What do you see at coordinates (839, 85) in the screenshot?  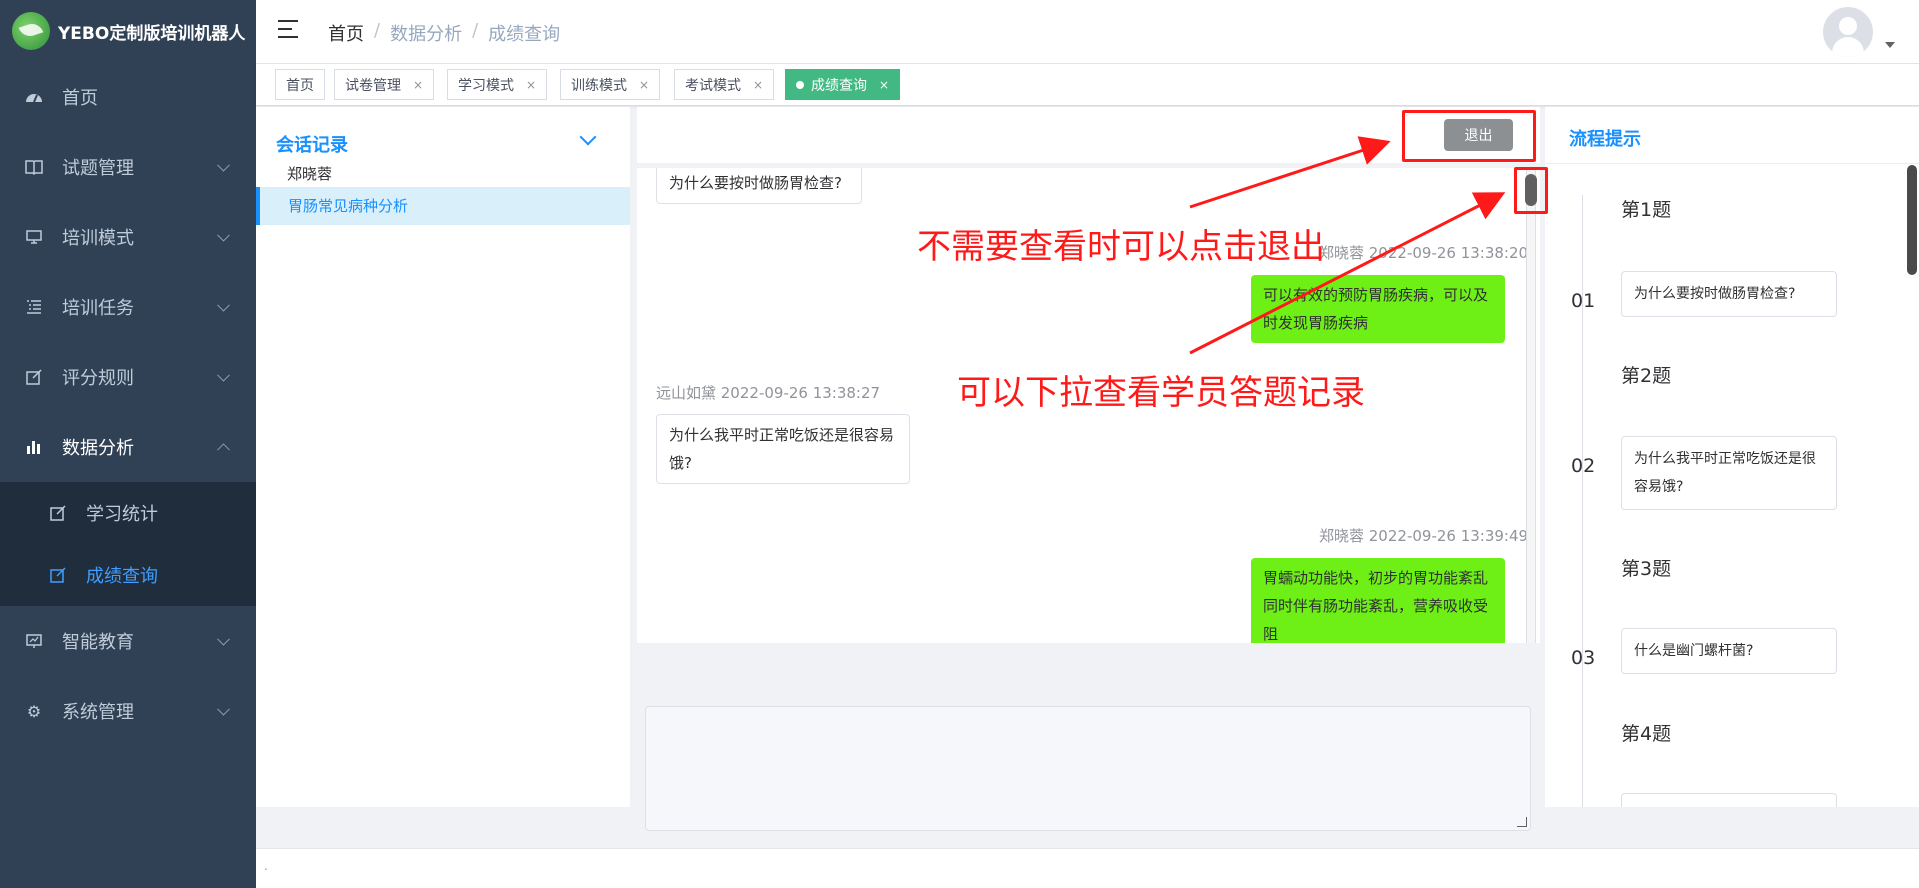 I see `tag-label: 成绩查询` at bounding box center [839, 85].